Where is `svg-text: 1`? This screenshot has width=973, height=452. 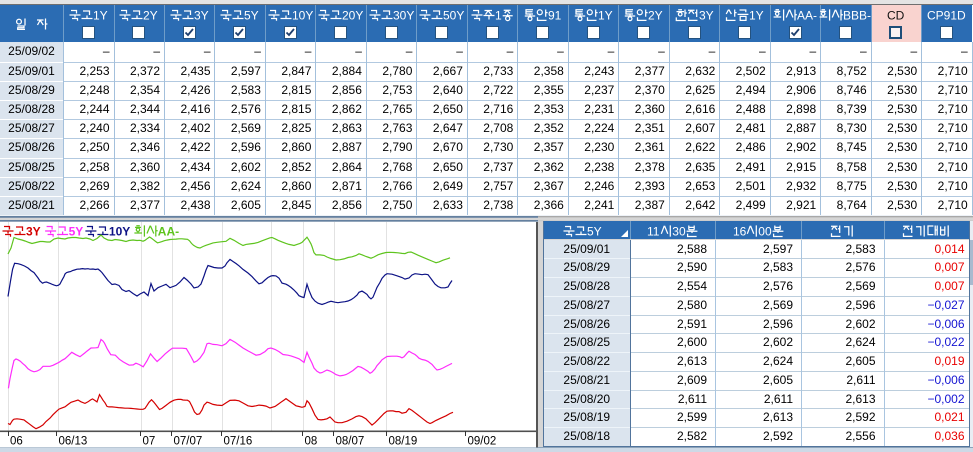 svg-text: 1 is located at coordinates (498, 16).